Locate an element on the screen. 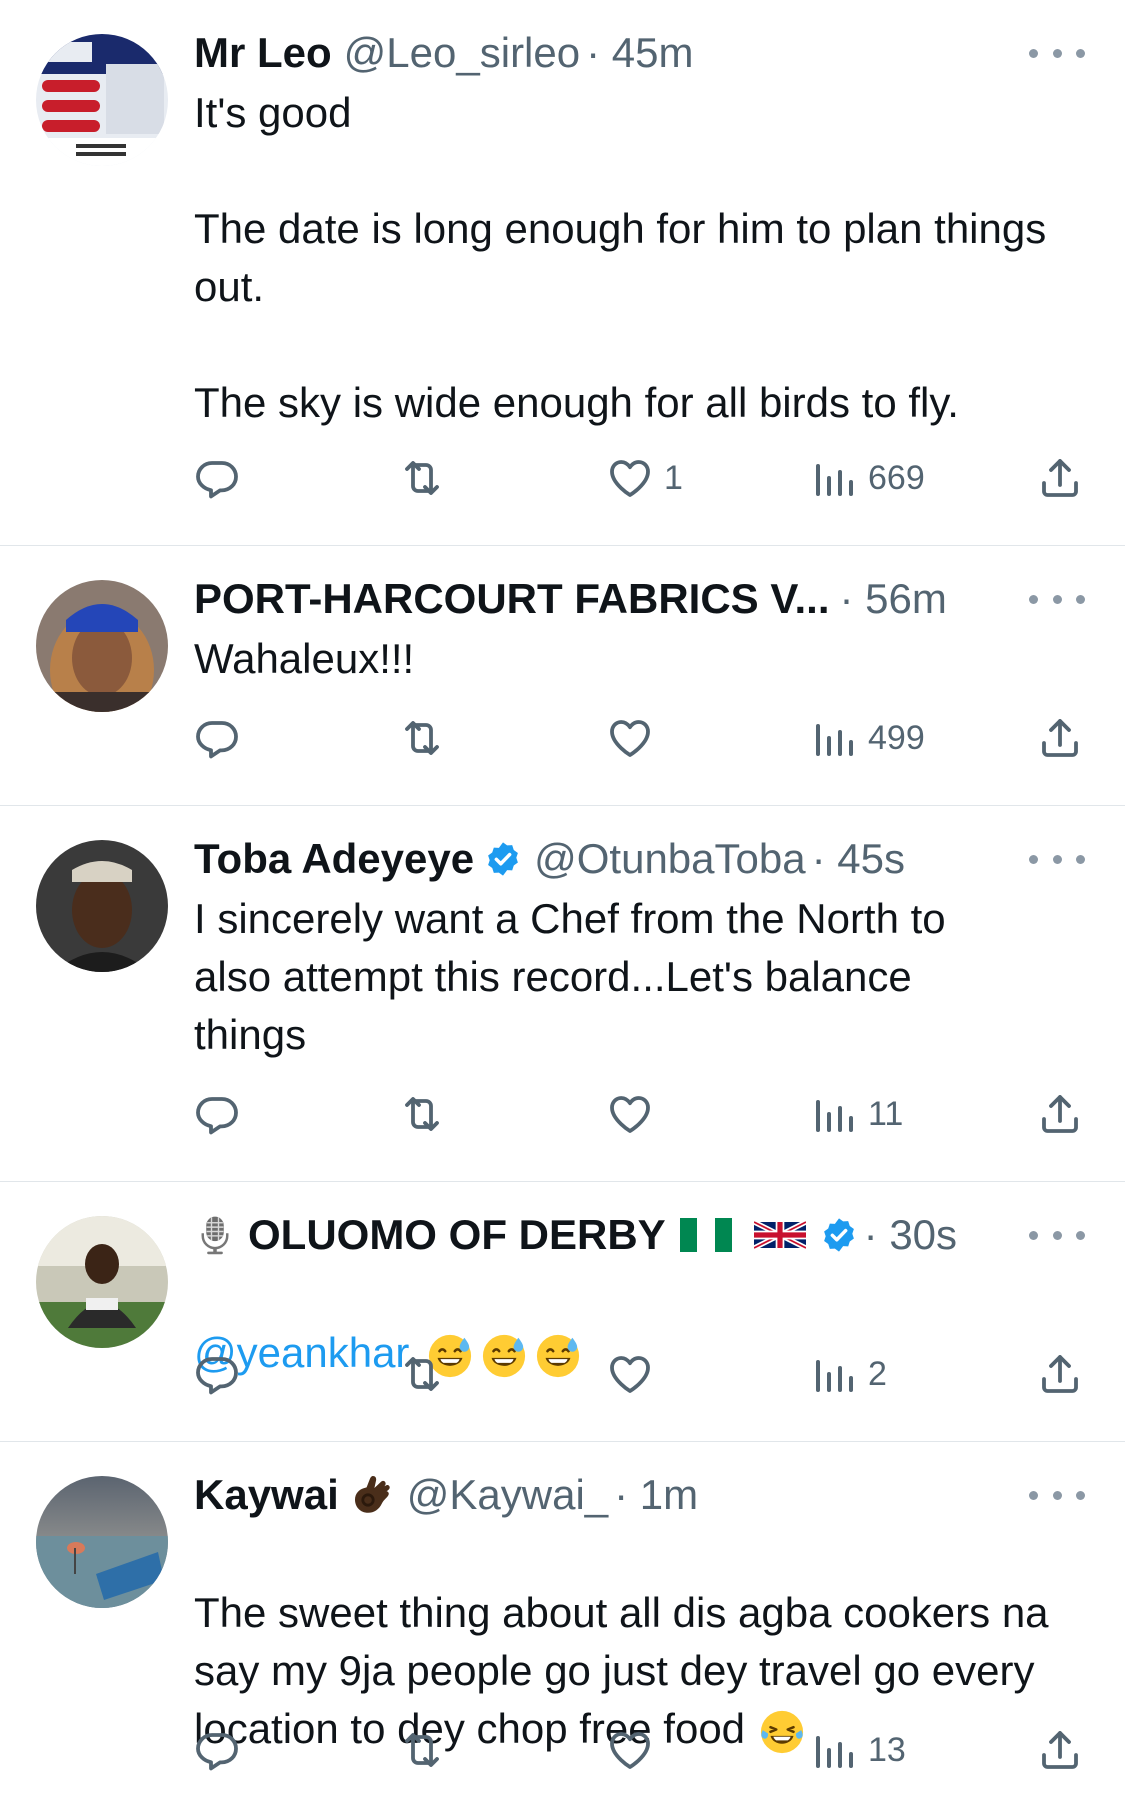  tweet-actions: 11 is located at coordinates (562, 1114).